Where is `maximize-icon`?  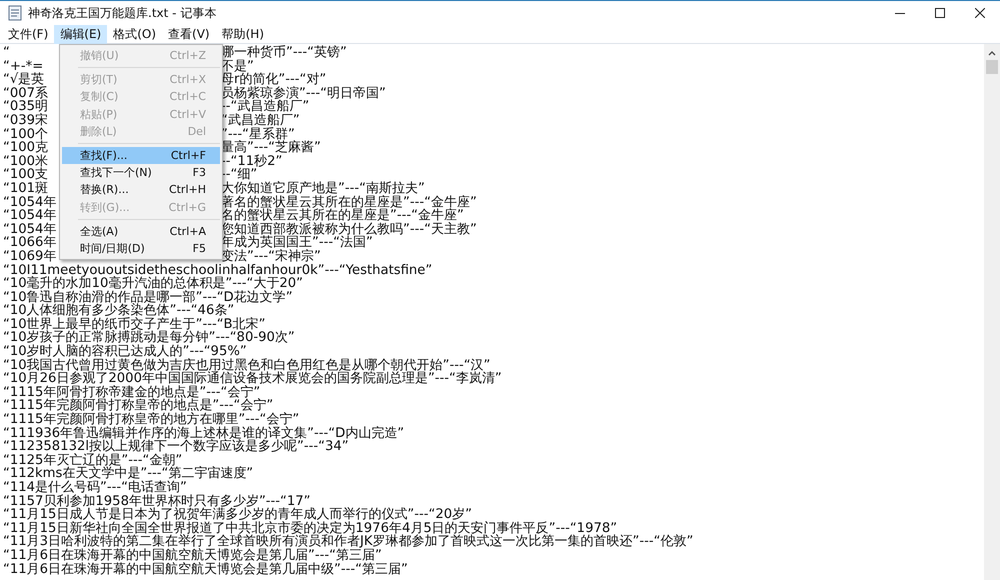 maximize-icon is located at coordinates (940, 13).